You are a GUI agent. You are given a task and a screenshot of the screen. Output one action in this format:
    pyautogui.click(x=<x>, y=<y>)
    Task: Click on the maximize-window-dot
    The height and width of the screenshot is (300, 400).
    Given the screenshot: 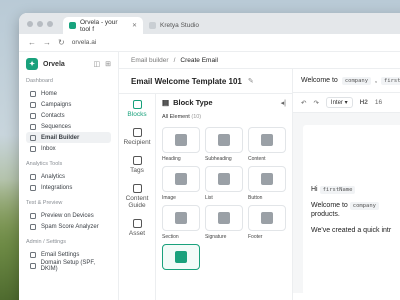 What is the action you would take?
    pyautogui.click(x=50, y=23)
    